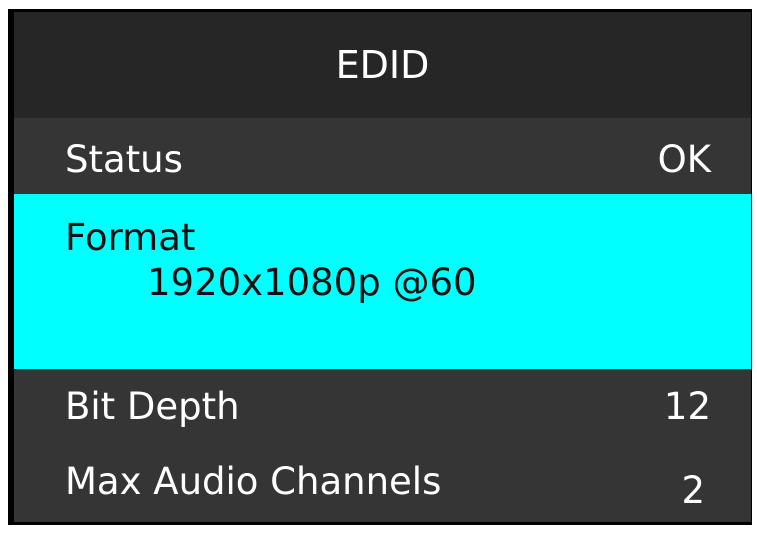 The image size is (757, 533). I want to click on menu-item-status: Status OK, so click(382, 157).